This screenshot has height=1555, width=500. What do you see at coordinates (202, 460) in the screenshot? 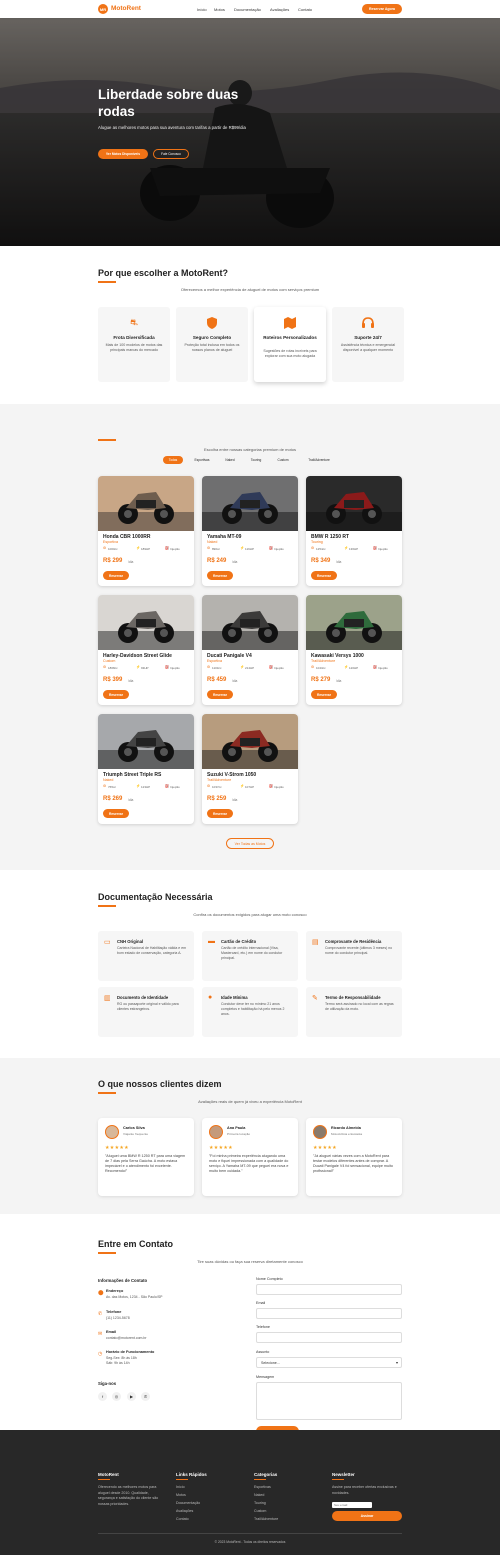
I see `filter-esportivas: Esportivas` at bounding box center [202, 460].